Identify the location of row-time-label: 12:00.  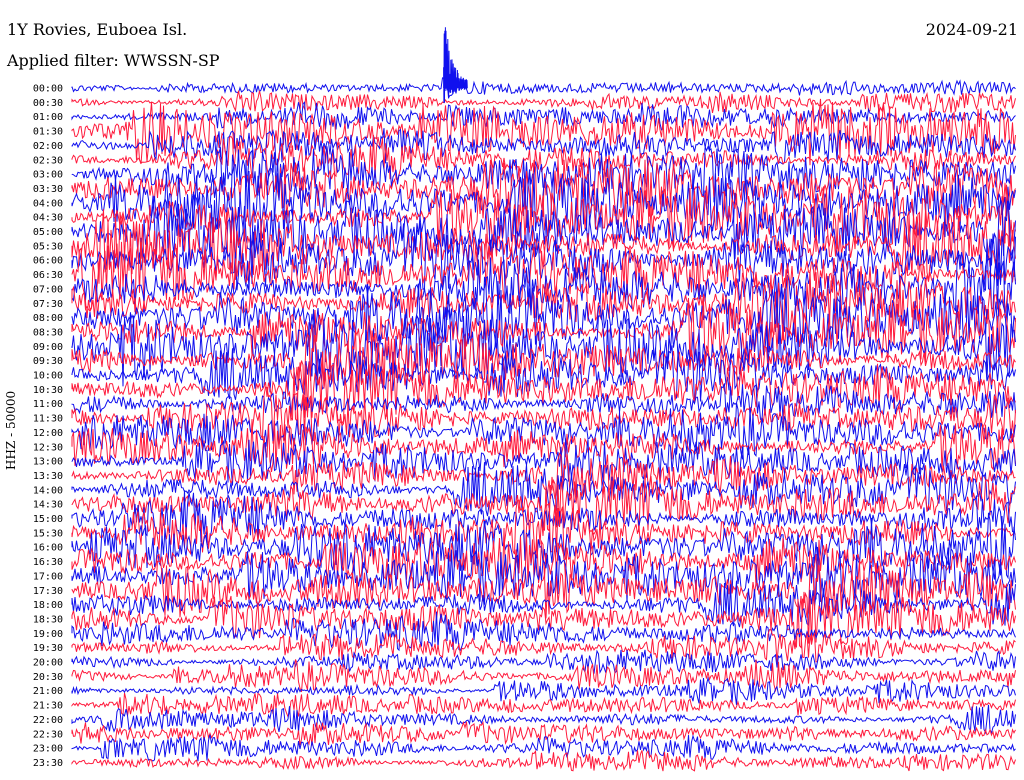
(48, 433).